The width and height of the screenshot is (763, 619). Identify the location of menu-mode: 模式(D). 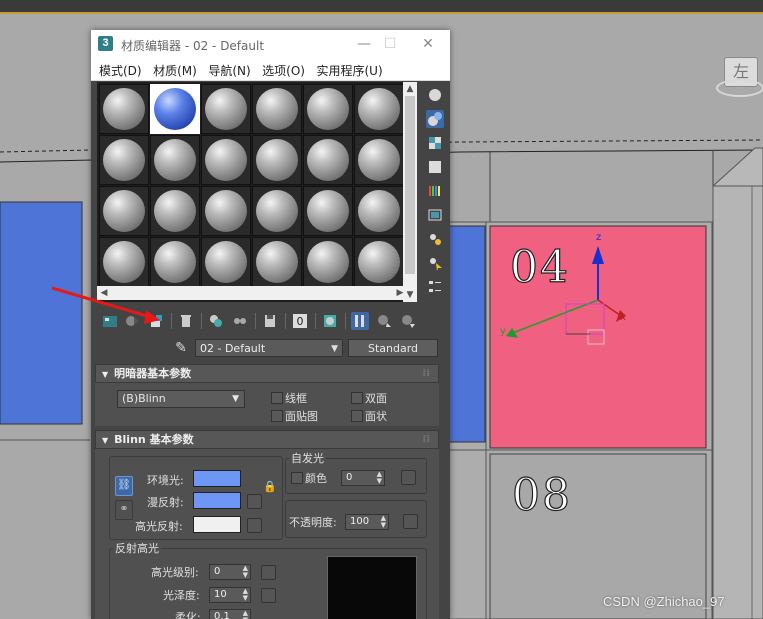
(120, 70).